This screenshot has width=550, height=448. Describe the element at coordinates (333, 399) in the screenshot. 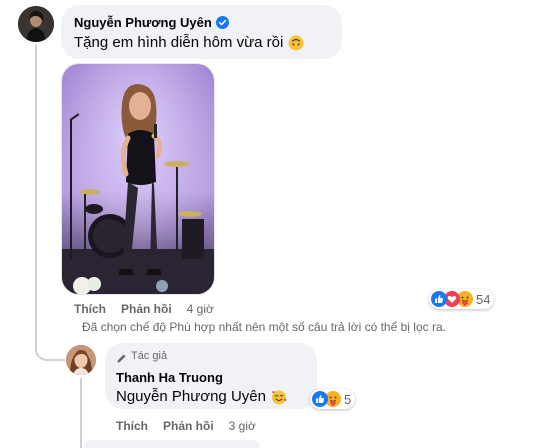

I see `reply-reaction-summary: 5` at that location.